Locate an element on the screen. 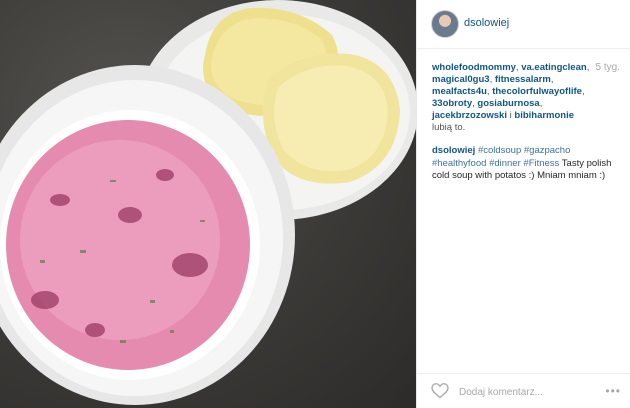  user-avatar is located at coordinates (445, 24).